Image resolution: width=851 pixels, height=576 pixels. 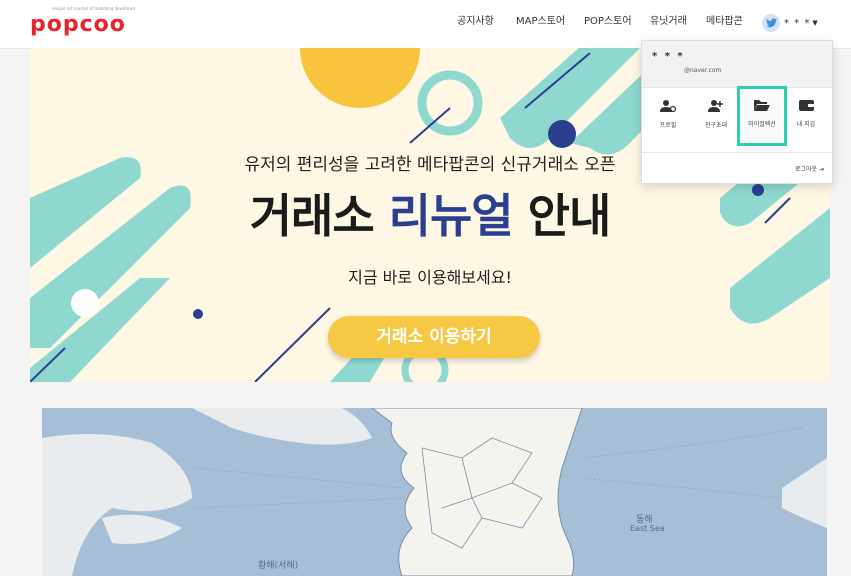 What do you see at coordinates (762, 105) in the screenshot?
I see `folder-open-icon` at bounding box center [762, 105].